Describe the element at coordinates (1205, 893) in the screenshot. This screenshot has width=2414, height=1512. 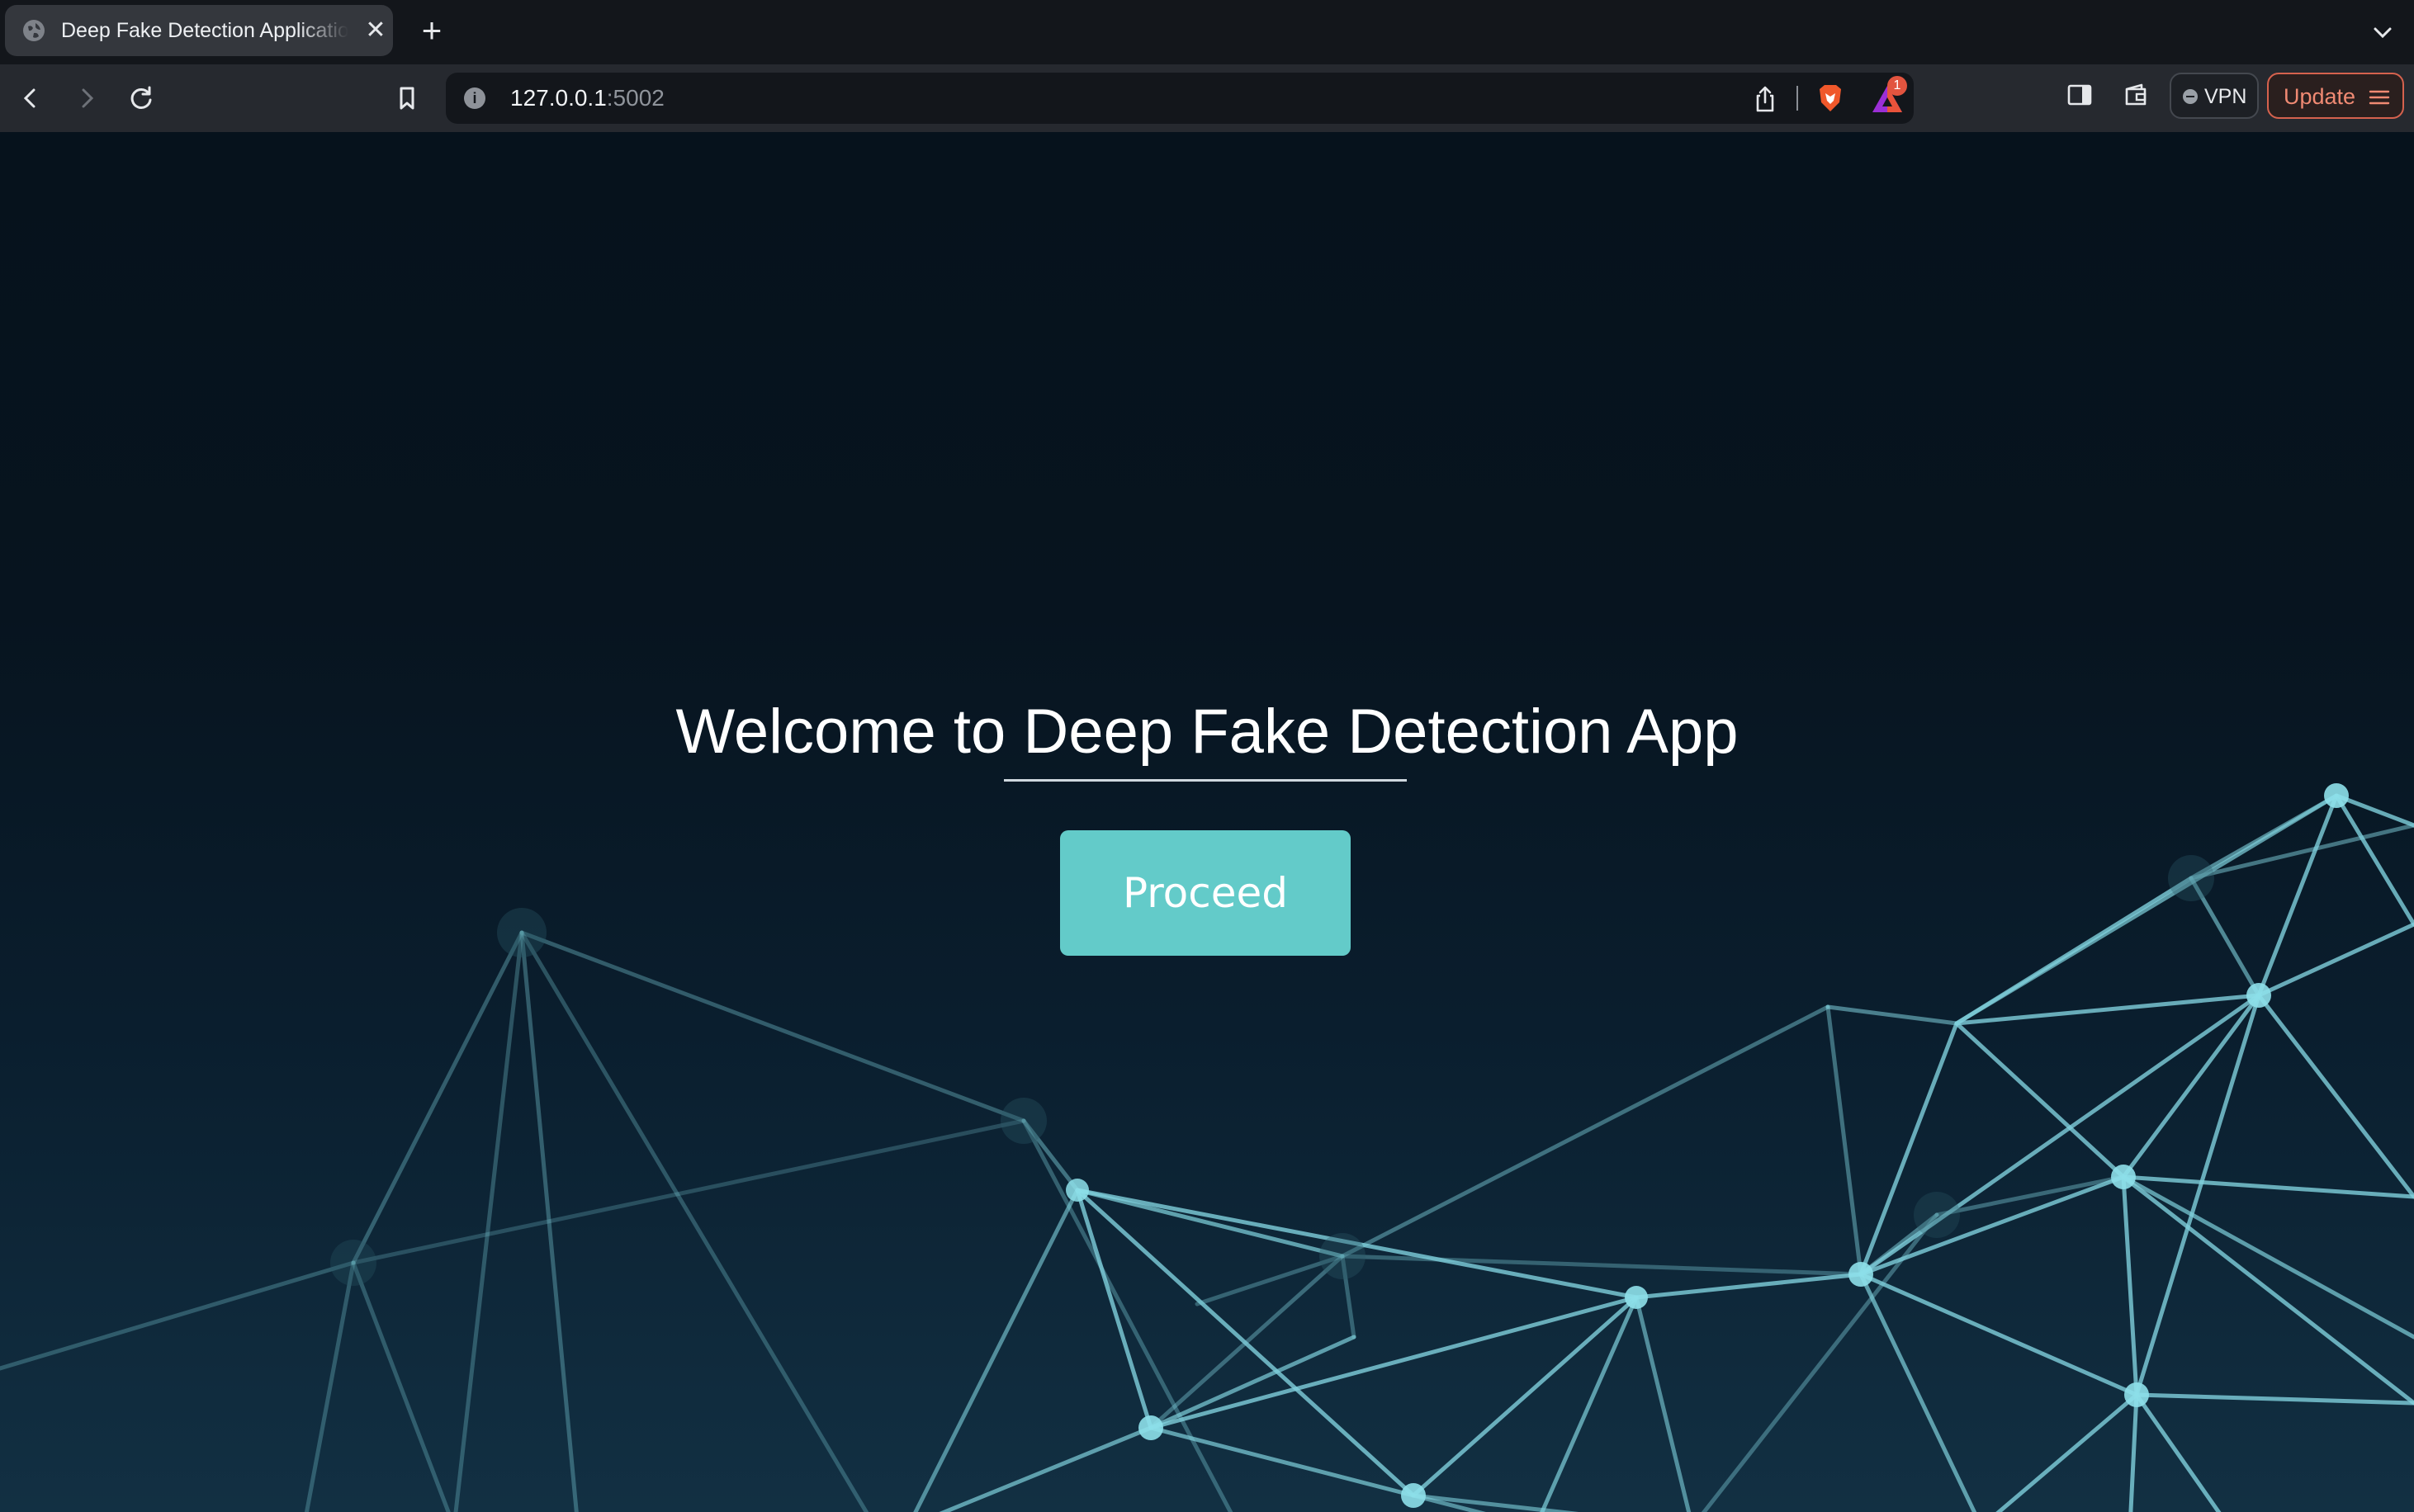
I see `proceed-button: Proceed` at that location.